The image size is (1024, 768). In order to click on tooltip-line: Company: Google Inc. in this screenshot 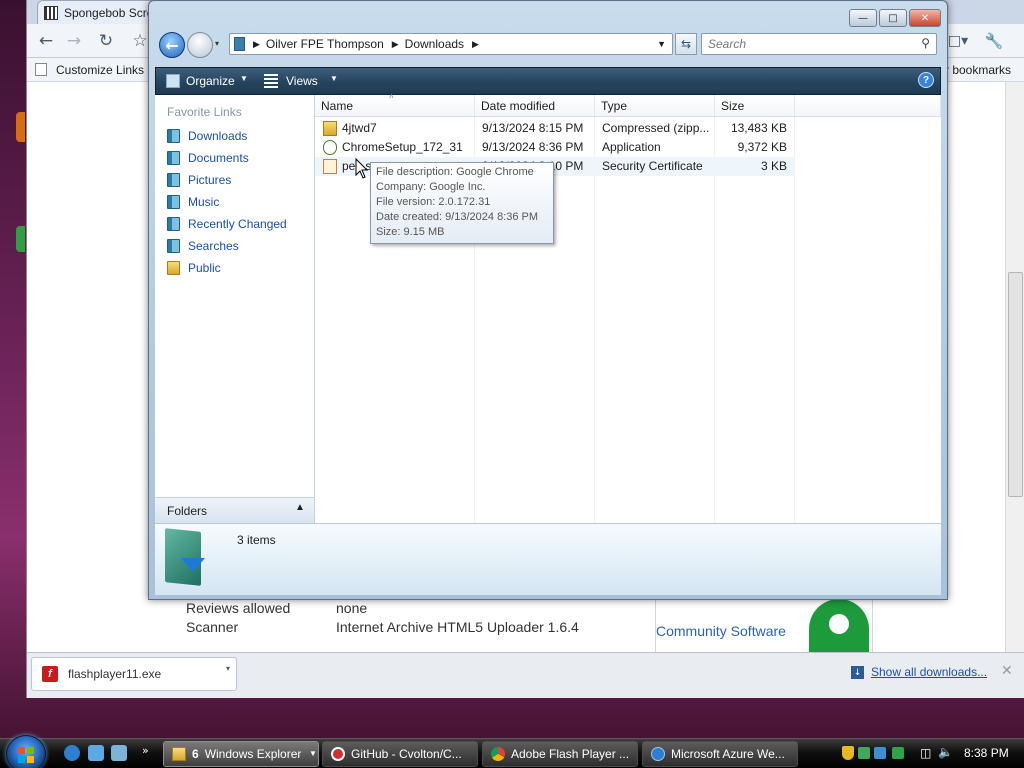, I will do `click(431, 187)`.